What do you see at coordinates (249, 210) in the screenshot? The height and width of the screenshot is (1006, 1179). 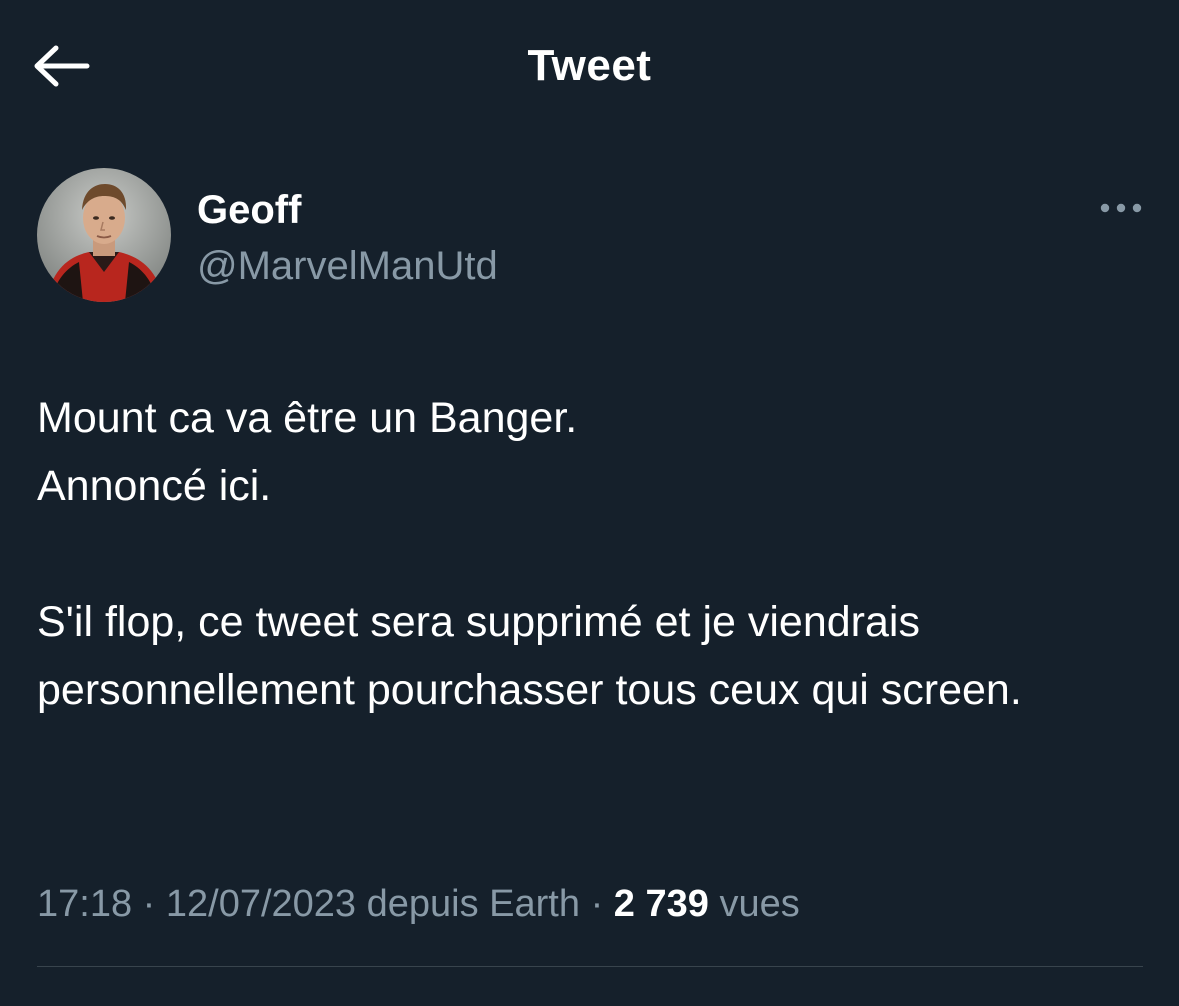 I see `author-display-name: Geoff` at bounding box center [249, 210].